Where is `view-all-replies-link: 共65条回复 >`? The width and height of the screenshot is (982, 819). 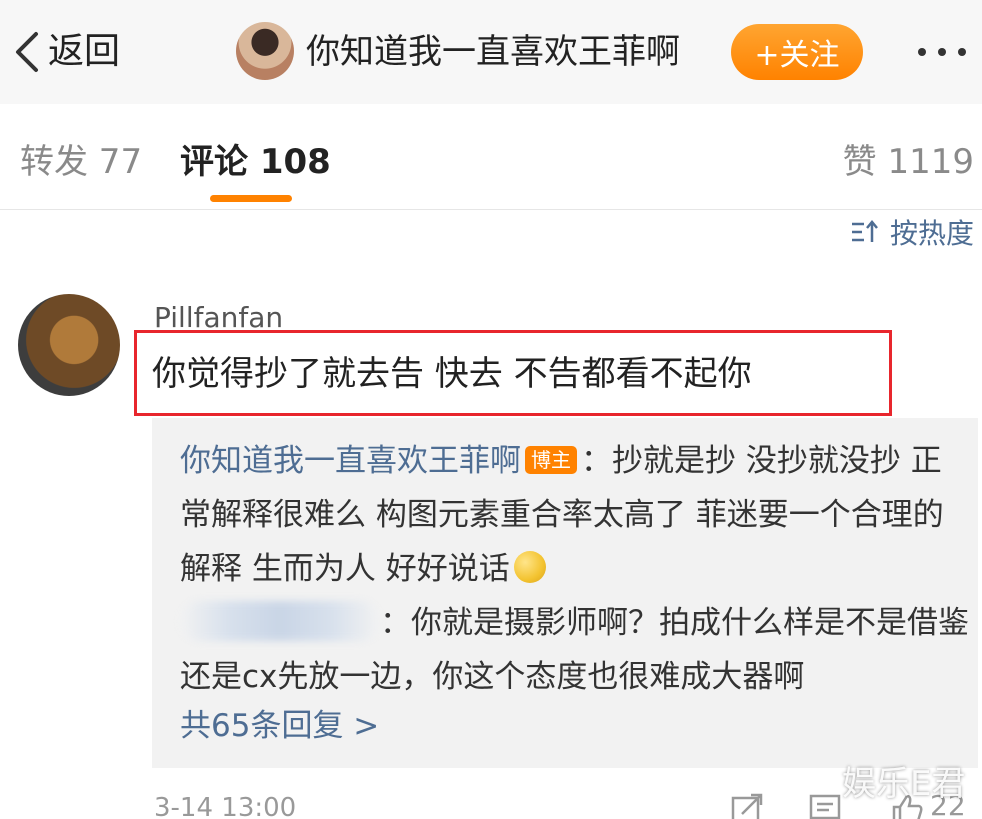 view-all-replies-link: 共65条回复 > is located at coordinates (279, 726).